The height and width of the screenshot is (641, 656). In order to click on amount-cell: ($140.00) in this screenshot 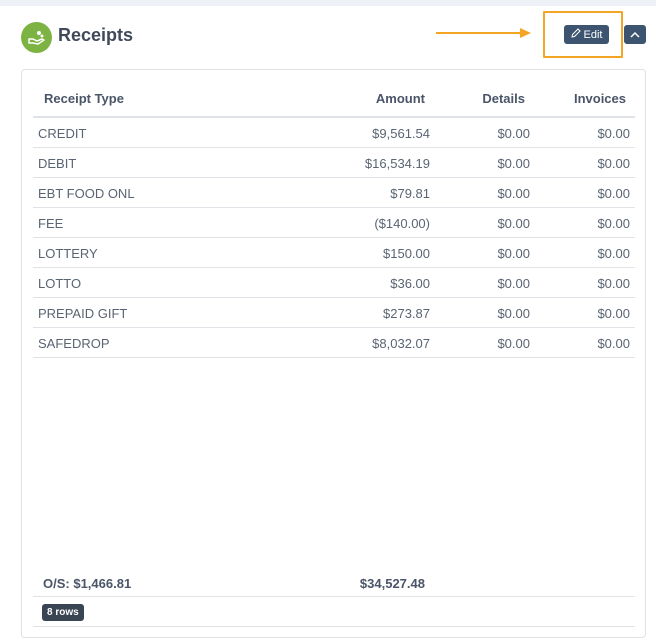, I will do `click(402, 223)`.